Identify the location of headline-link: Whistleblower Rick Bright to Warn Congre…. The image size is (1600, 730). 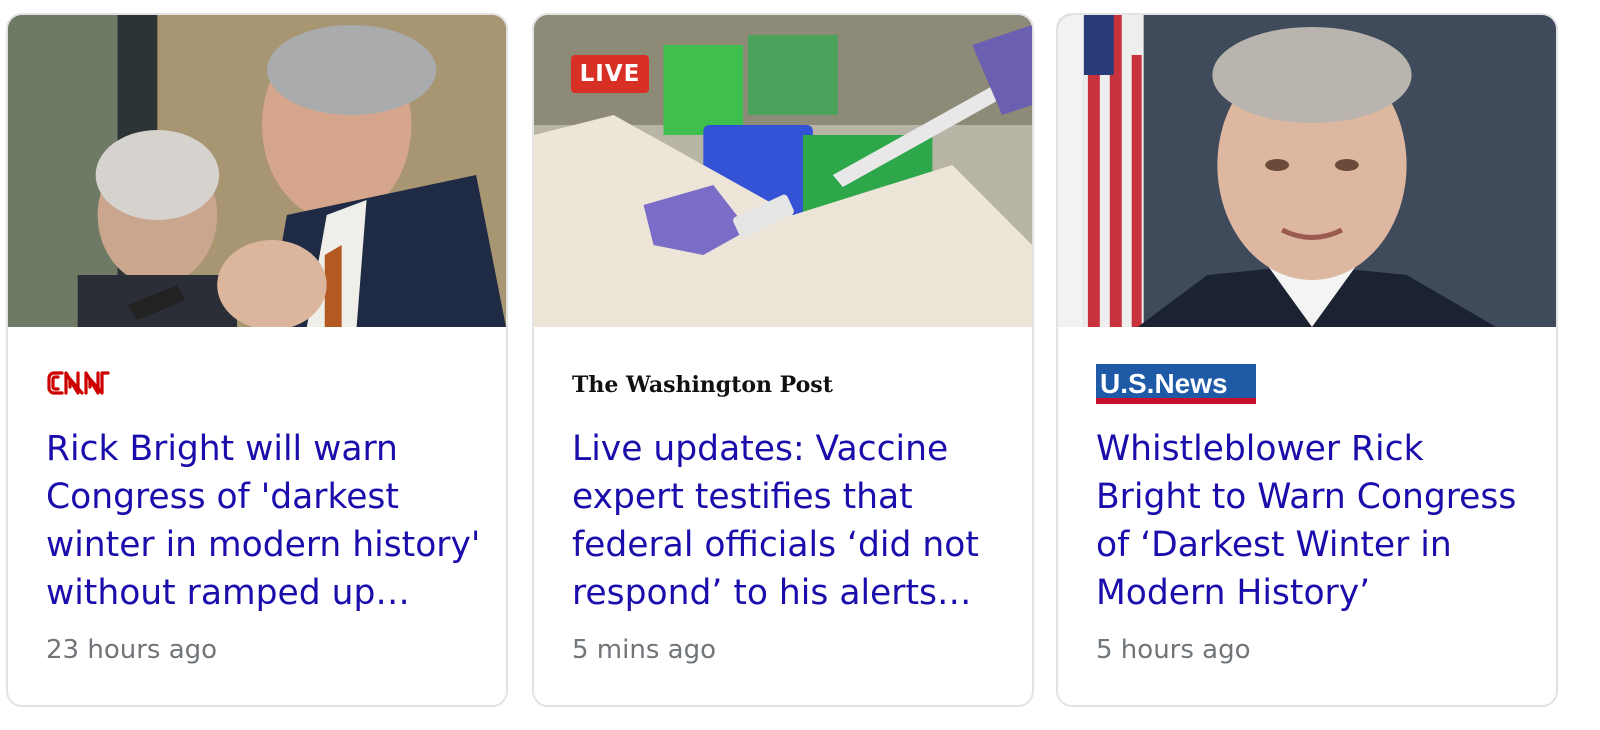
(1316, 521).